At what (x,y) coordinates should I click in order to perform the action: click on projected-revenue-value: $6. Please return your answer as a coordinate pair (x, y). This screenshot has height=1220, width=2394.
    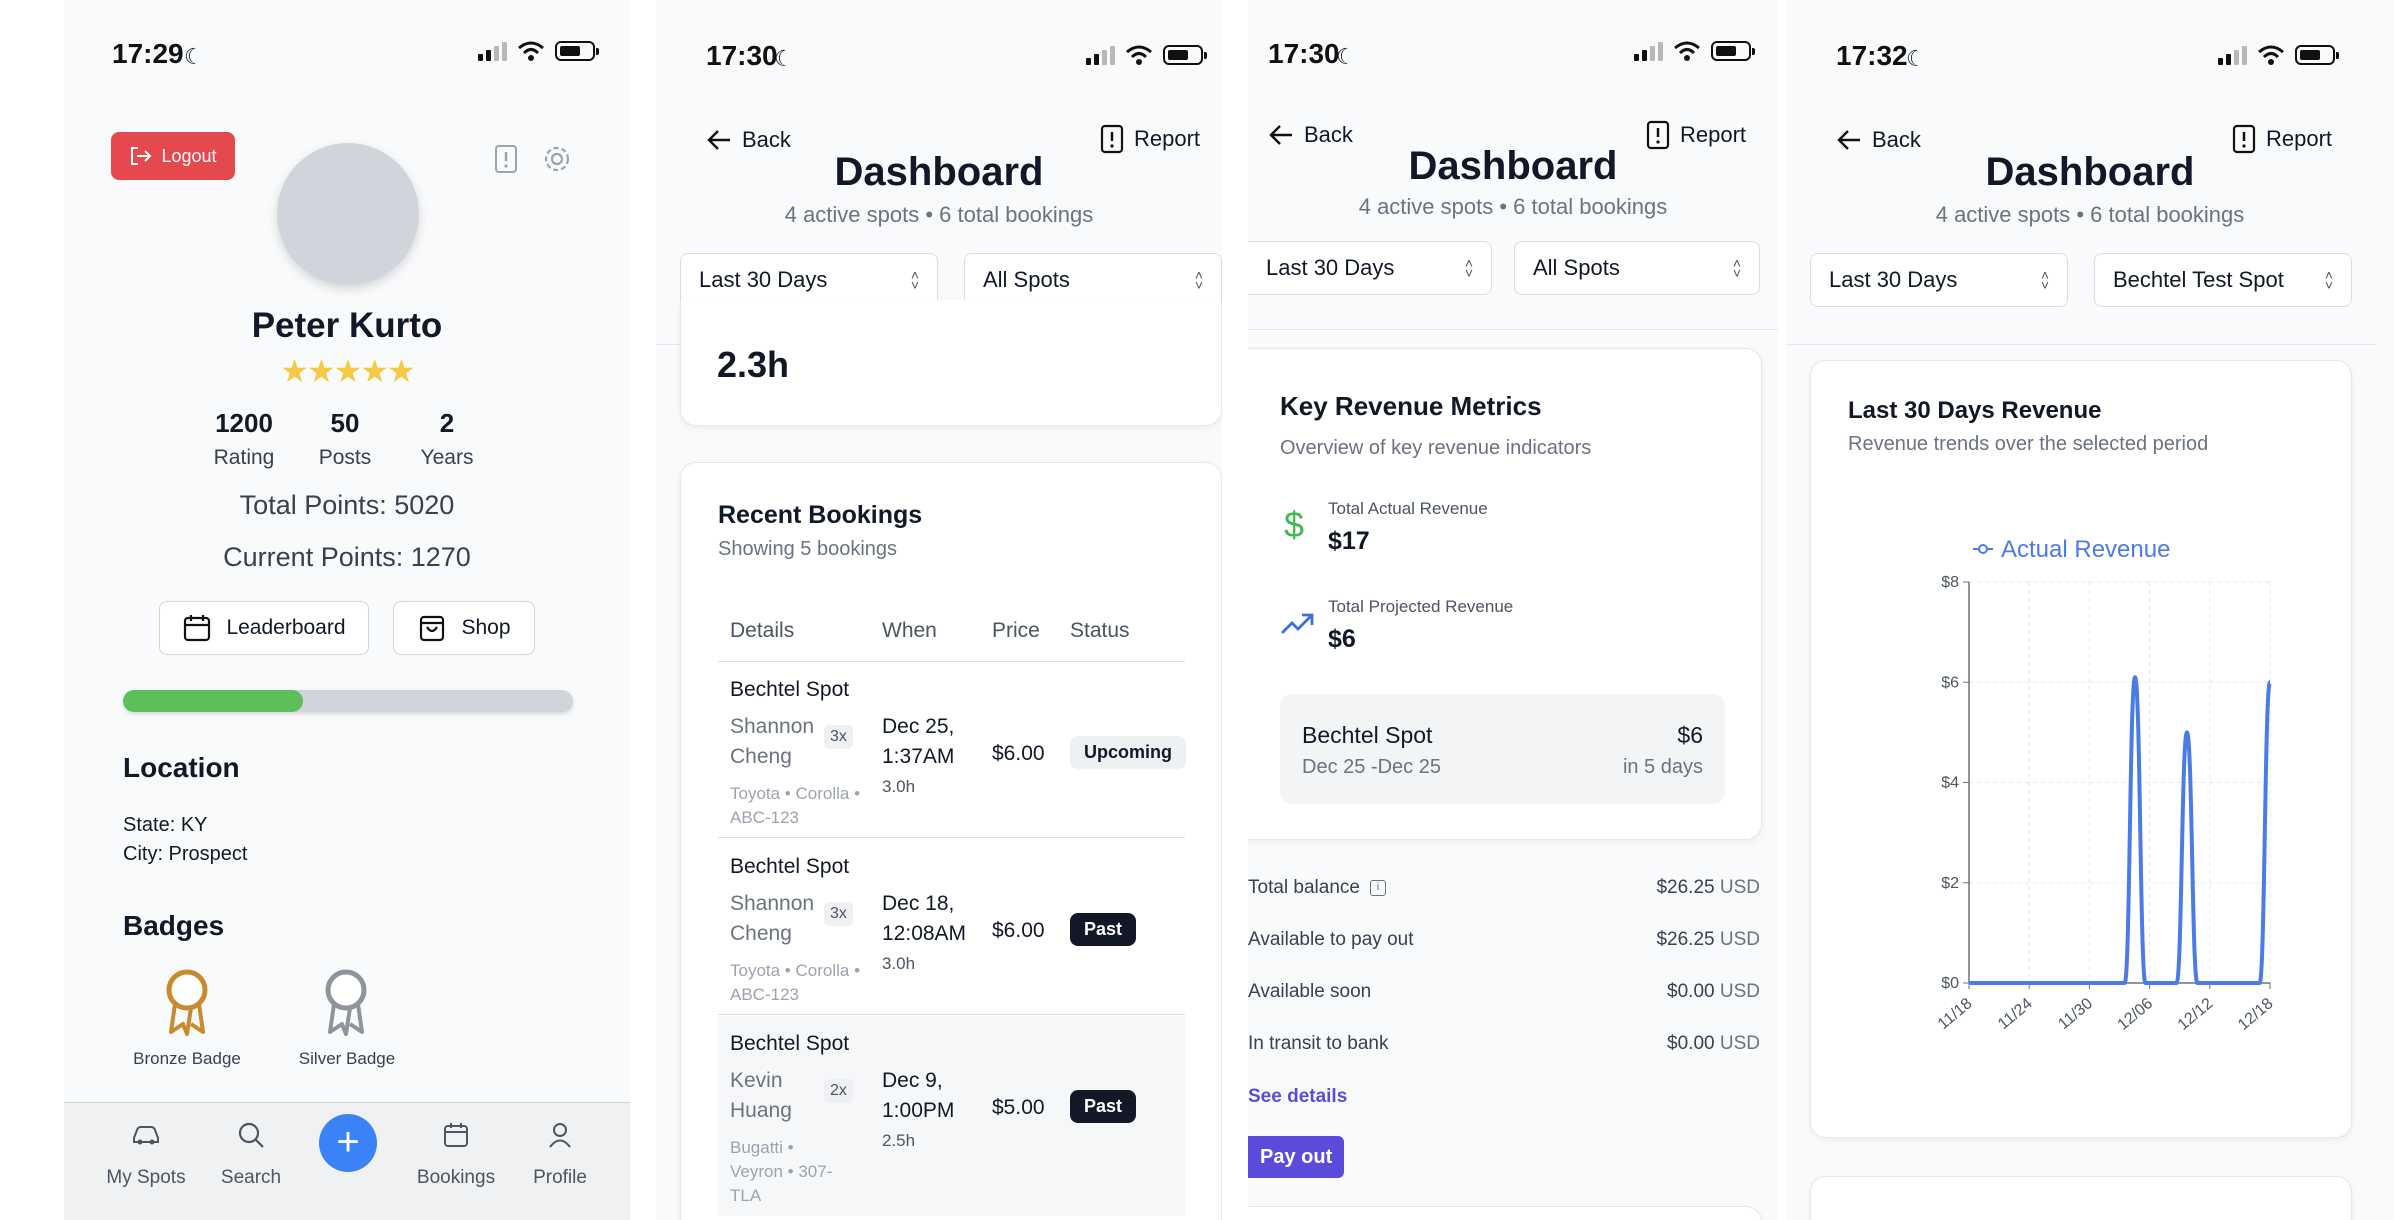
    Looking at the image, I should click on (1342, 639).